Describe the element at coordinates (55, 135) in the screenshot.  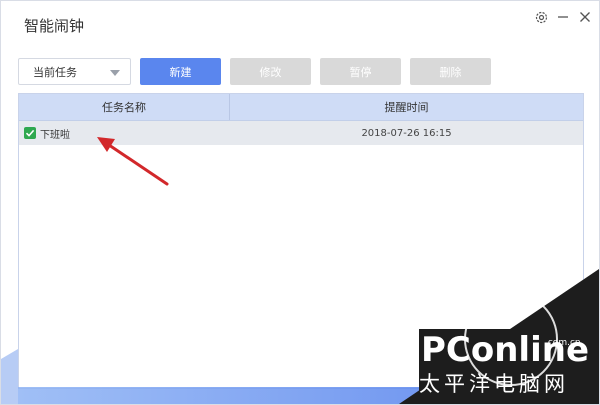
I see `task-name: 下班啦` at that location.